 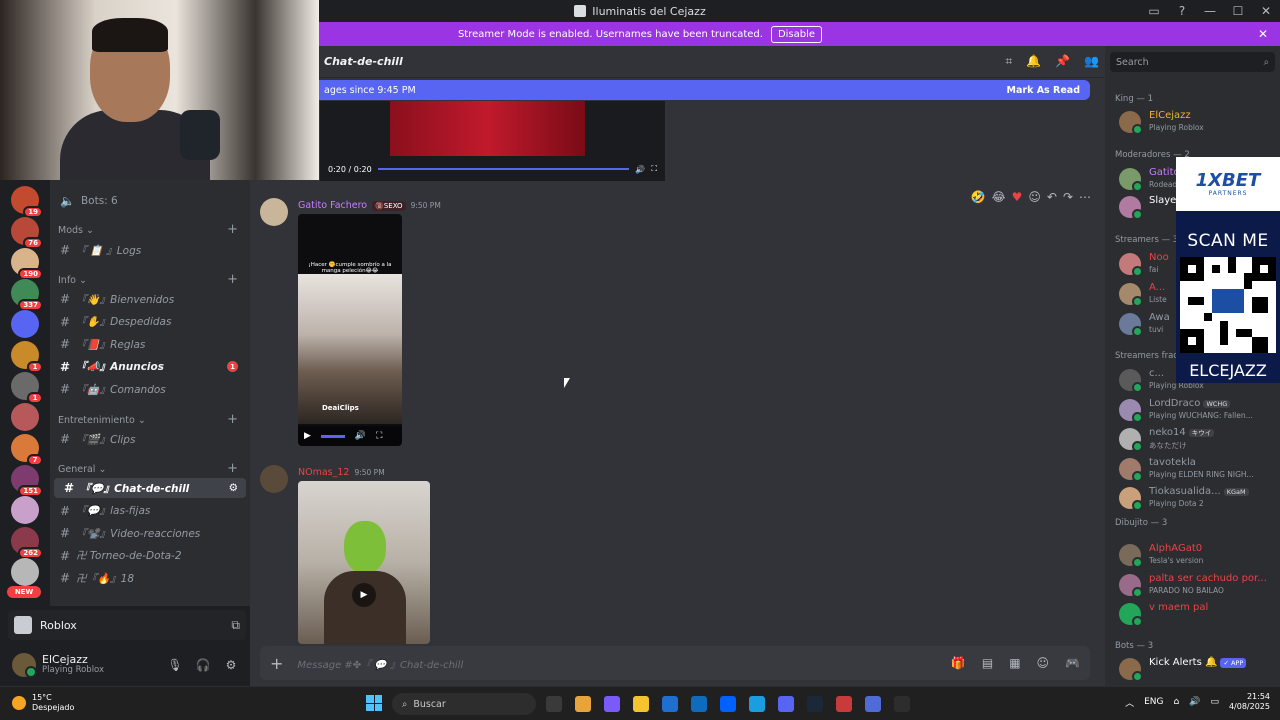 I want to click on server-icon: 151, so click(x=27, y=481).